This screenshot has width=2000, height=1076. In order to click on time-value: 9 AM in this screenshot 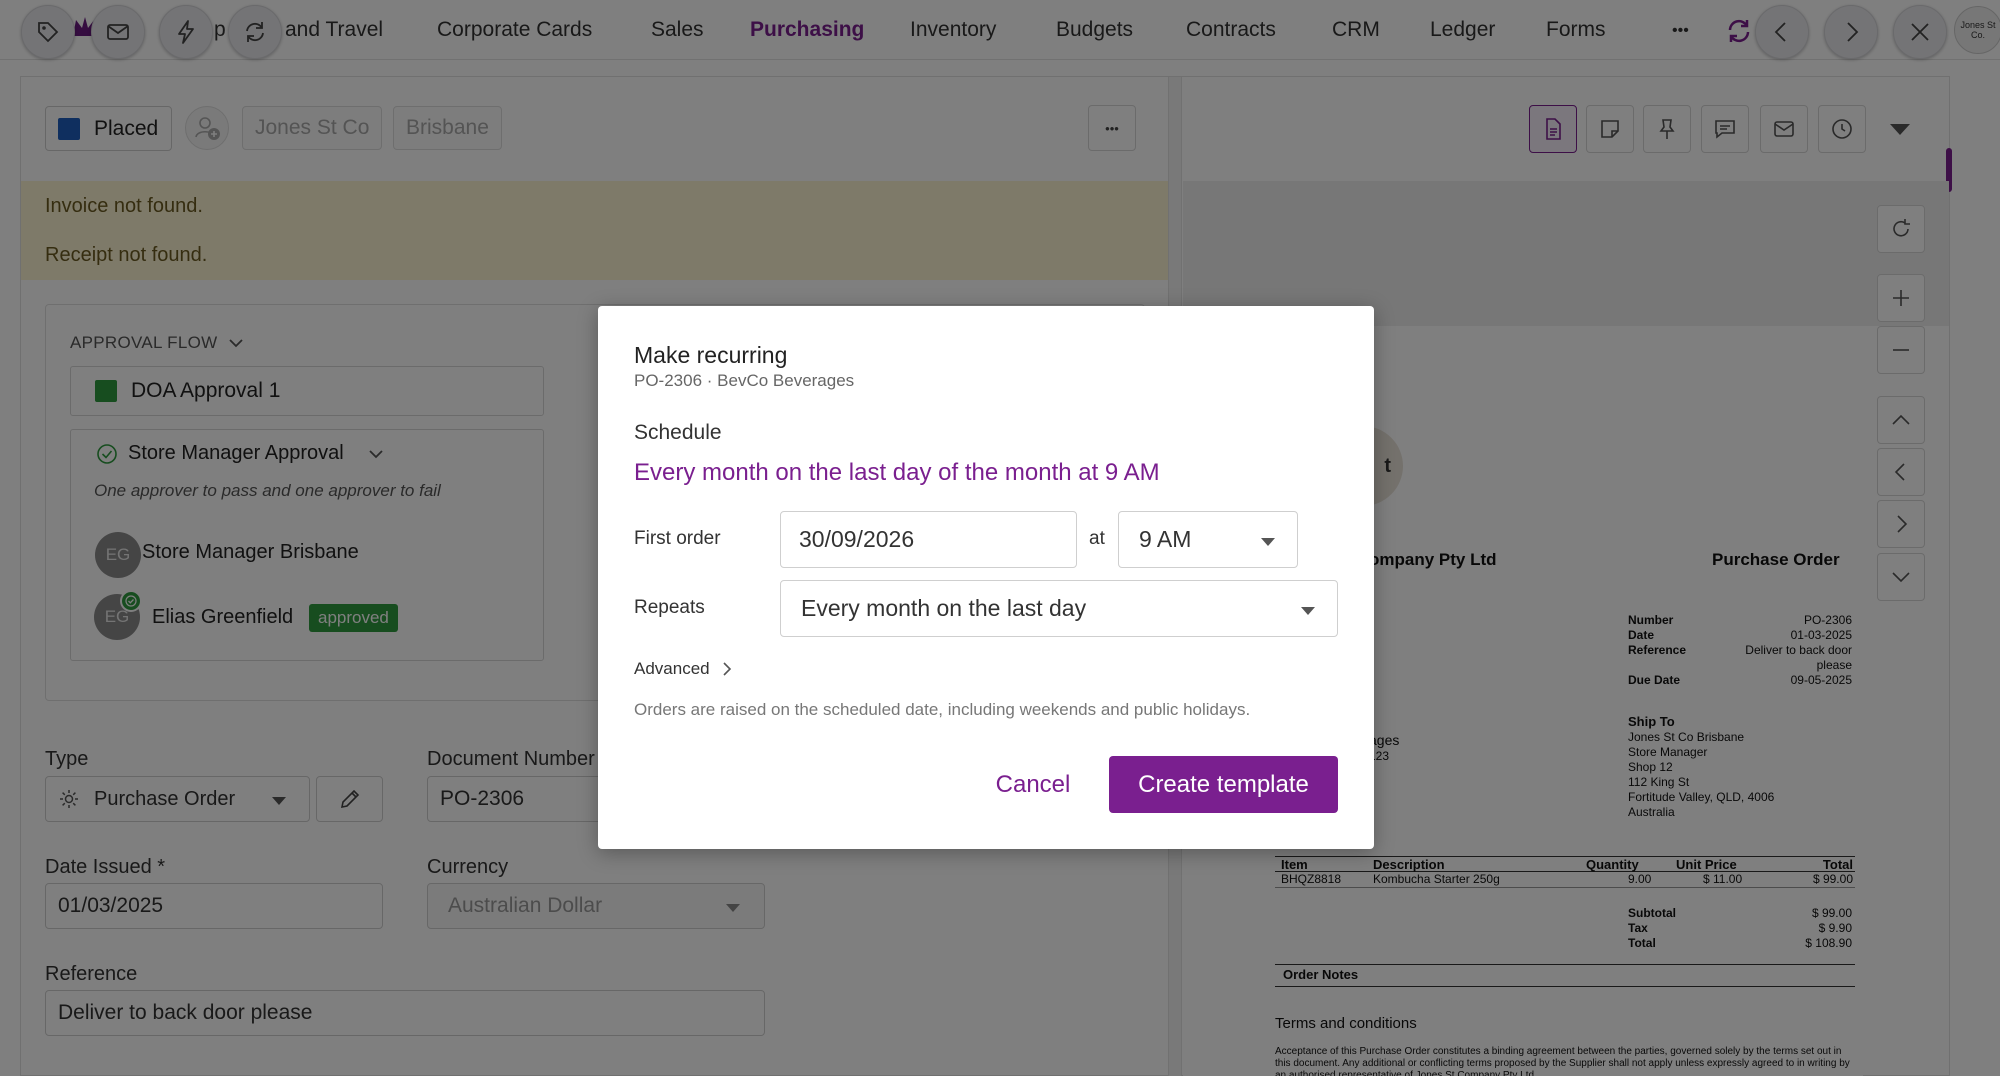, I will do `click(1165, 539)`.